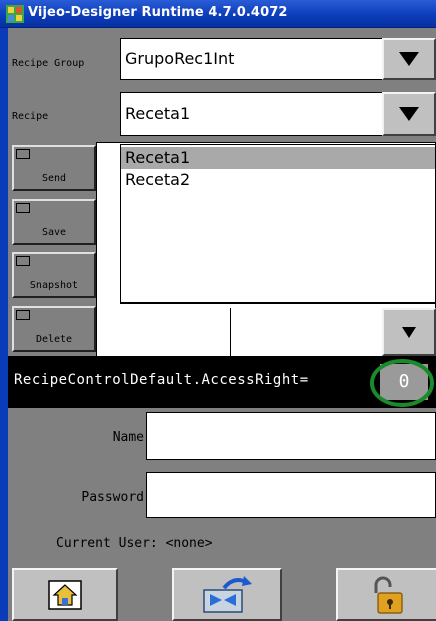 The image size is (436, 621). Describe the element at coordinates (23, 315) in the screenshot. I see `delete-checkbox` at that location.